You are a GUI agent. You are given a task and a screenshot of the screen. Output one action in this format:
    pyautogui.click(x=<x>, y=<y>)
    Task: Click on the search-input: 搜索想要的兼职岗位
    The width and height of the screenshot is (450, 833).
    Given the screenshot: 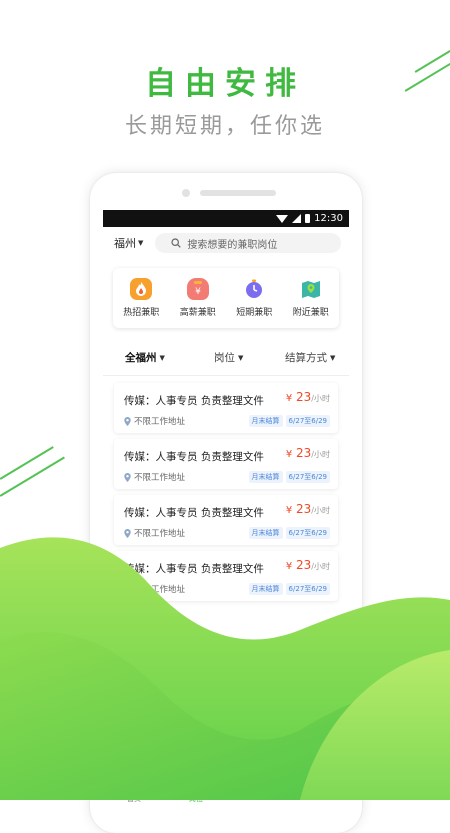 What is the action you would take?
    pyautogui.click(x=248, y=243)
    